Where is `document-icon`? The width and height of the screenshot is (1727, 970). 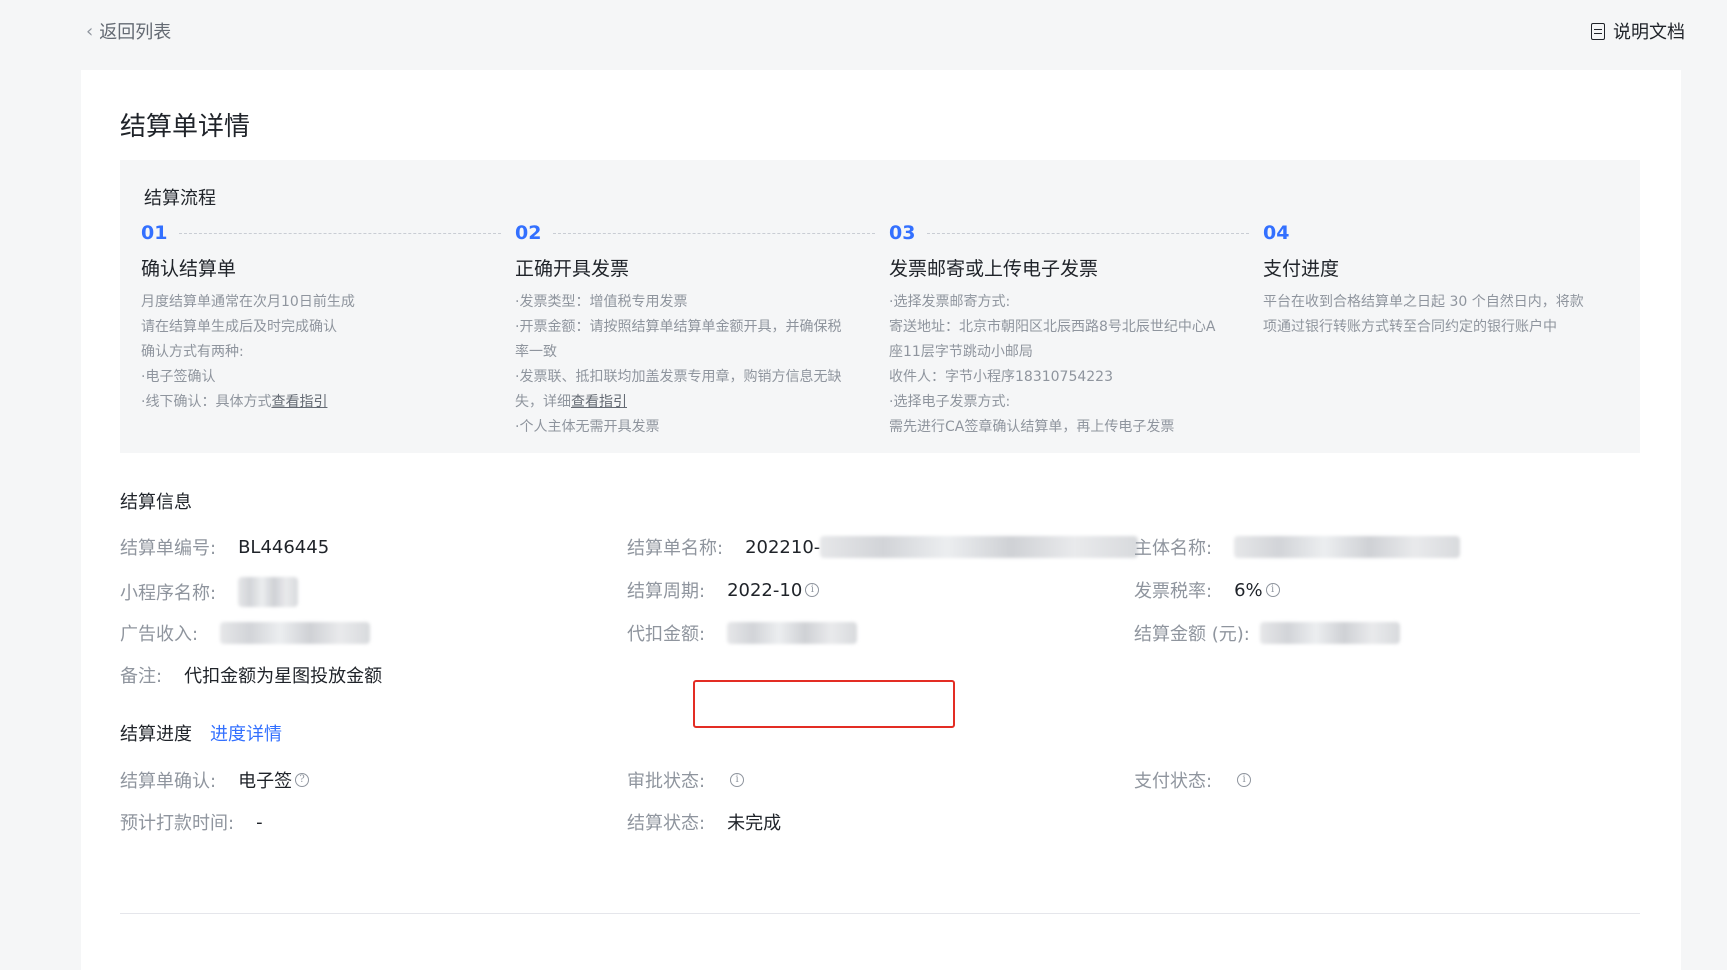 document-icon is located at coordinates (1598, 31).